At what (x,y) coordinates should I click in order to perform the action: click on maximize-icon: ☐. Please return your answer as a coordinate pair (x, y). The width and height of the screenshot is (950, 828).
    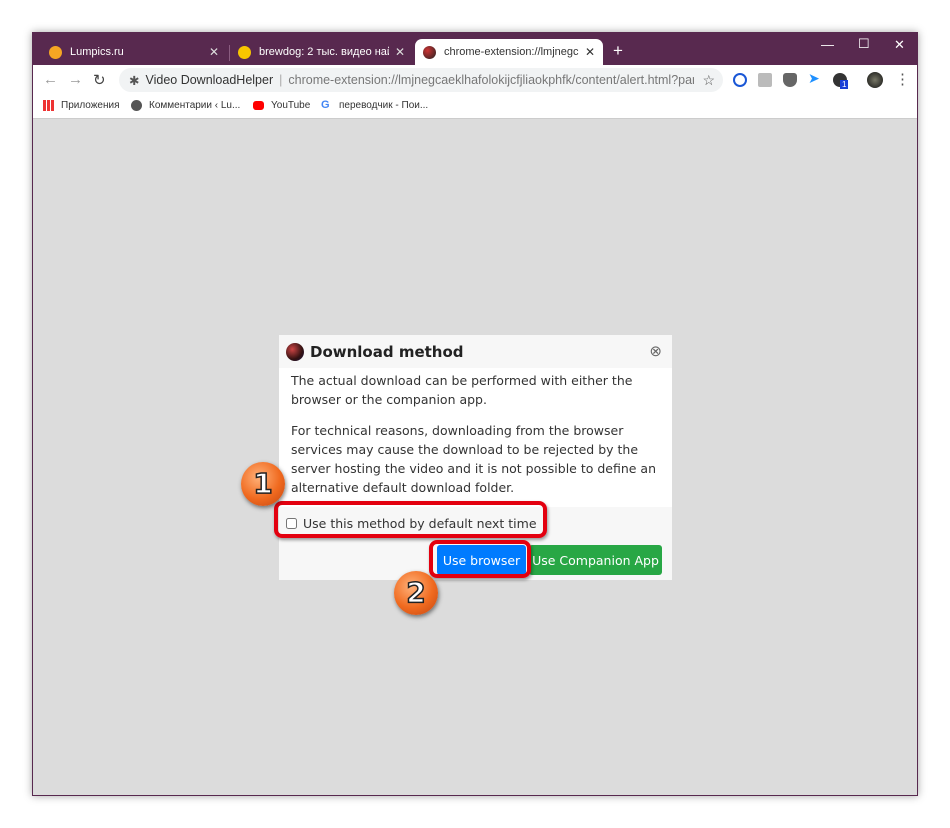
    Looking at the image, I should click on (864, 44).